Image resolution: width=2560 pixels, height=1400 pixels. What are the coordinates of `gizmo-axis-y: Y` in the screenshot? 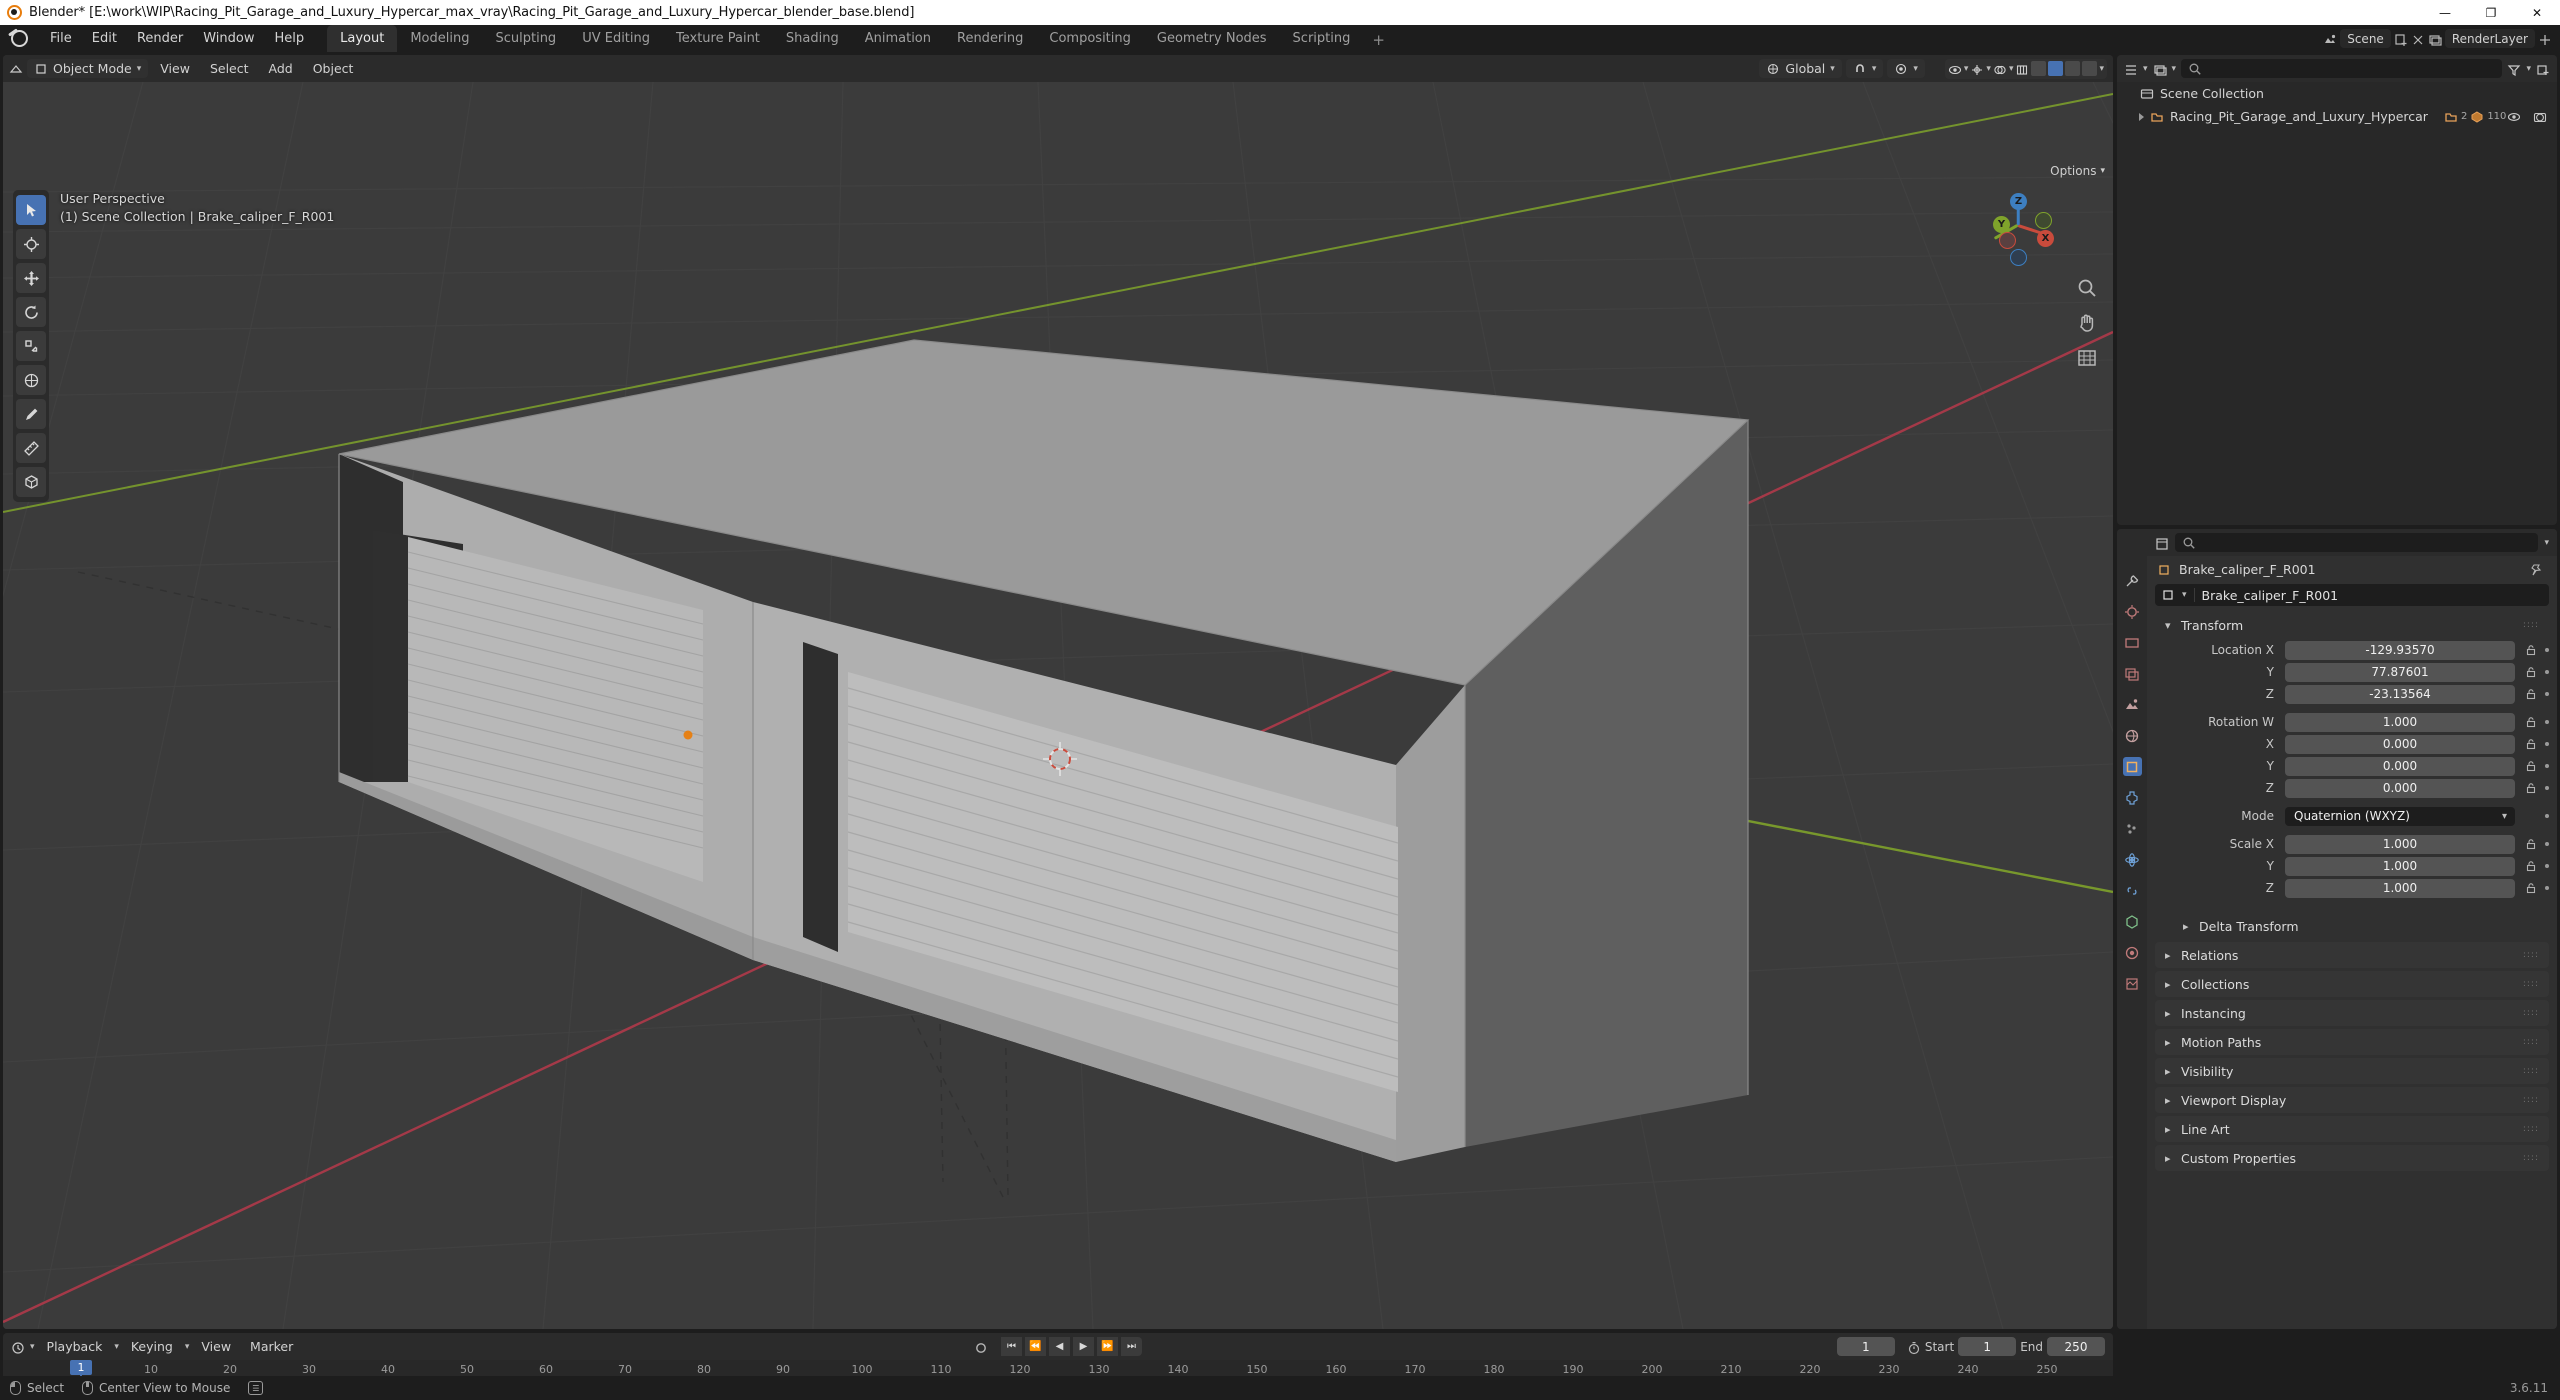 It's located at (2001, 224).